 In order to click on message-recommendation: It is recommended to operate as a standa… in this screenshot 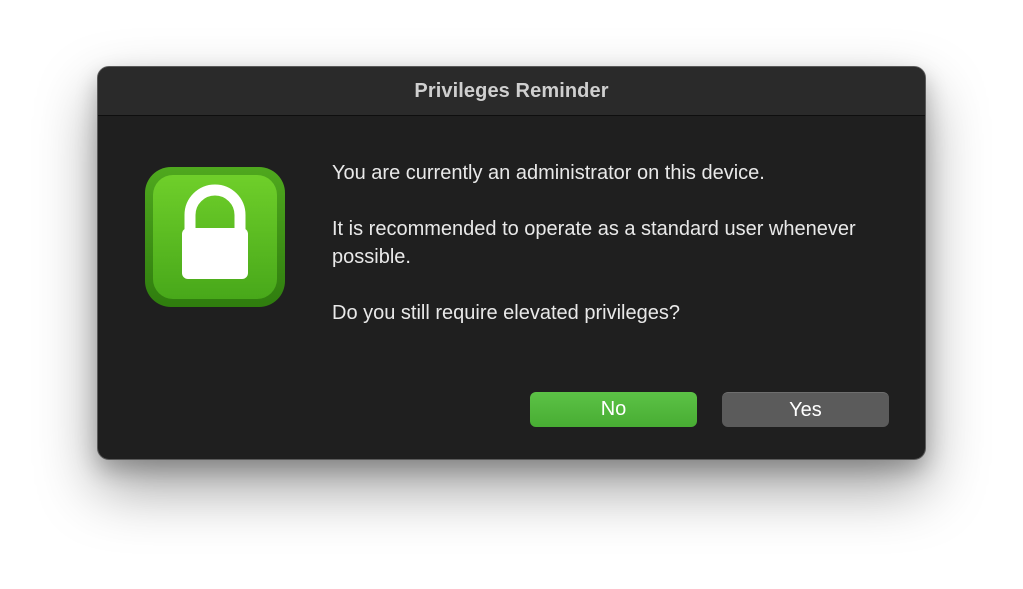, I will do `click(594, 243)`.